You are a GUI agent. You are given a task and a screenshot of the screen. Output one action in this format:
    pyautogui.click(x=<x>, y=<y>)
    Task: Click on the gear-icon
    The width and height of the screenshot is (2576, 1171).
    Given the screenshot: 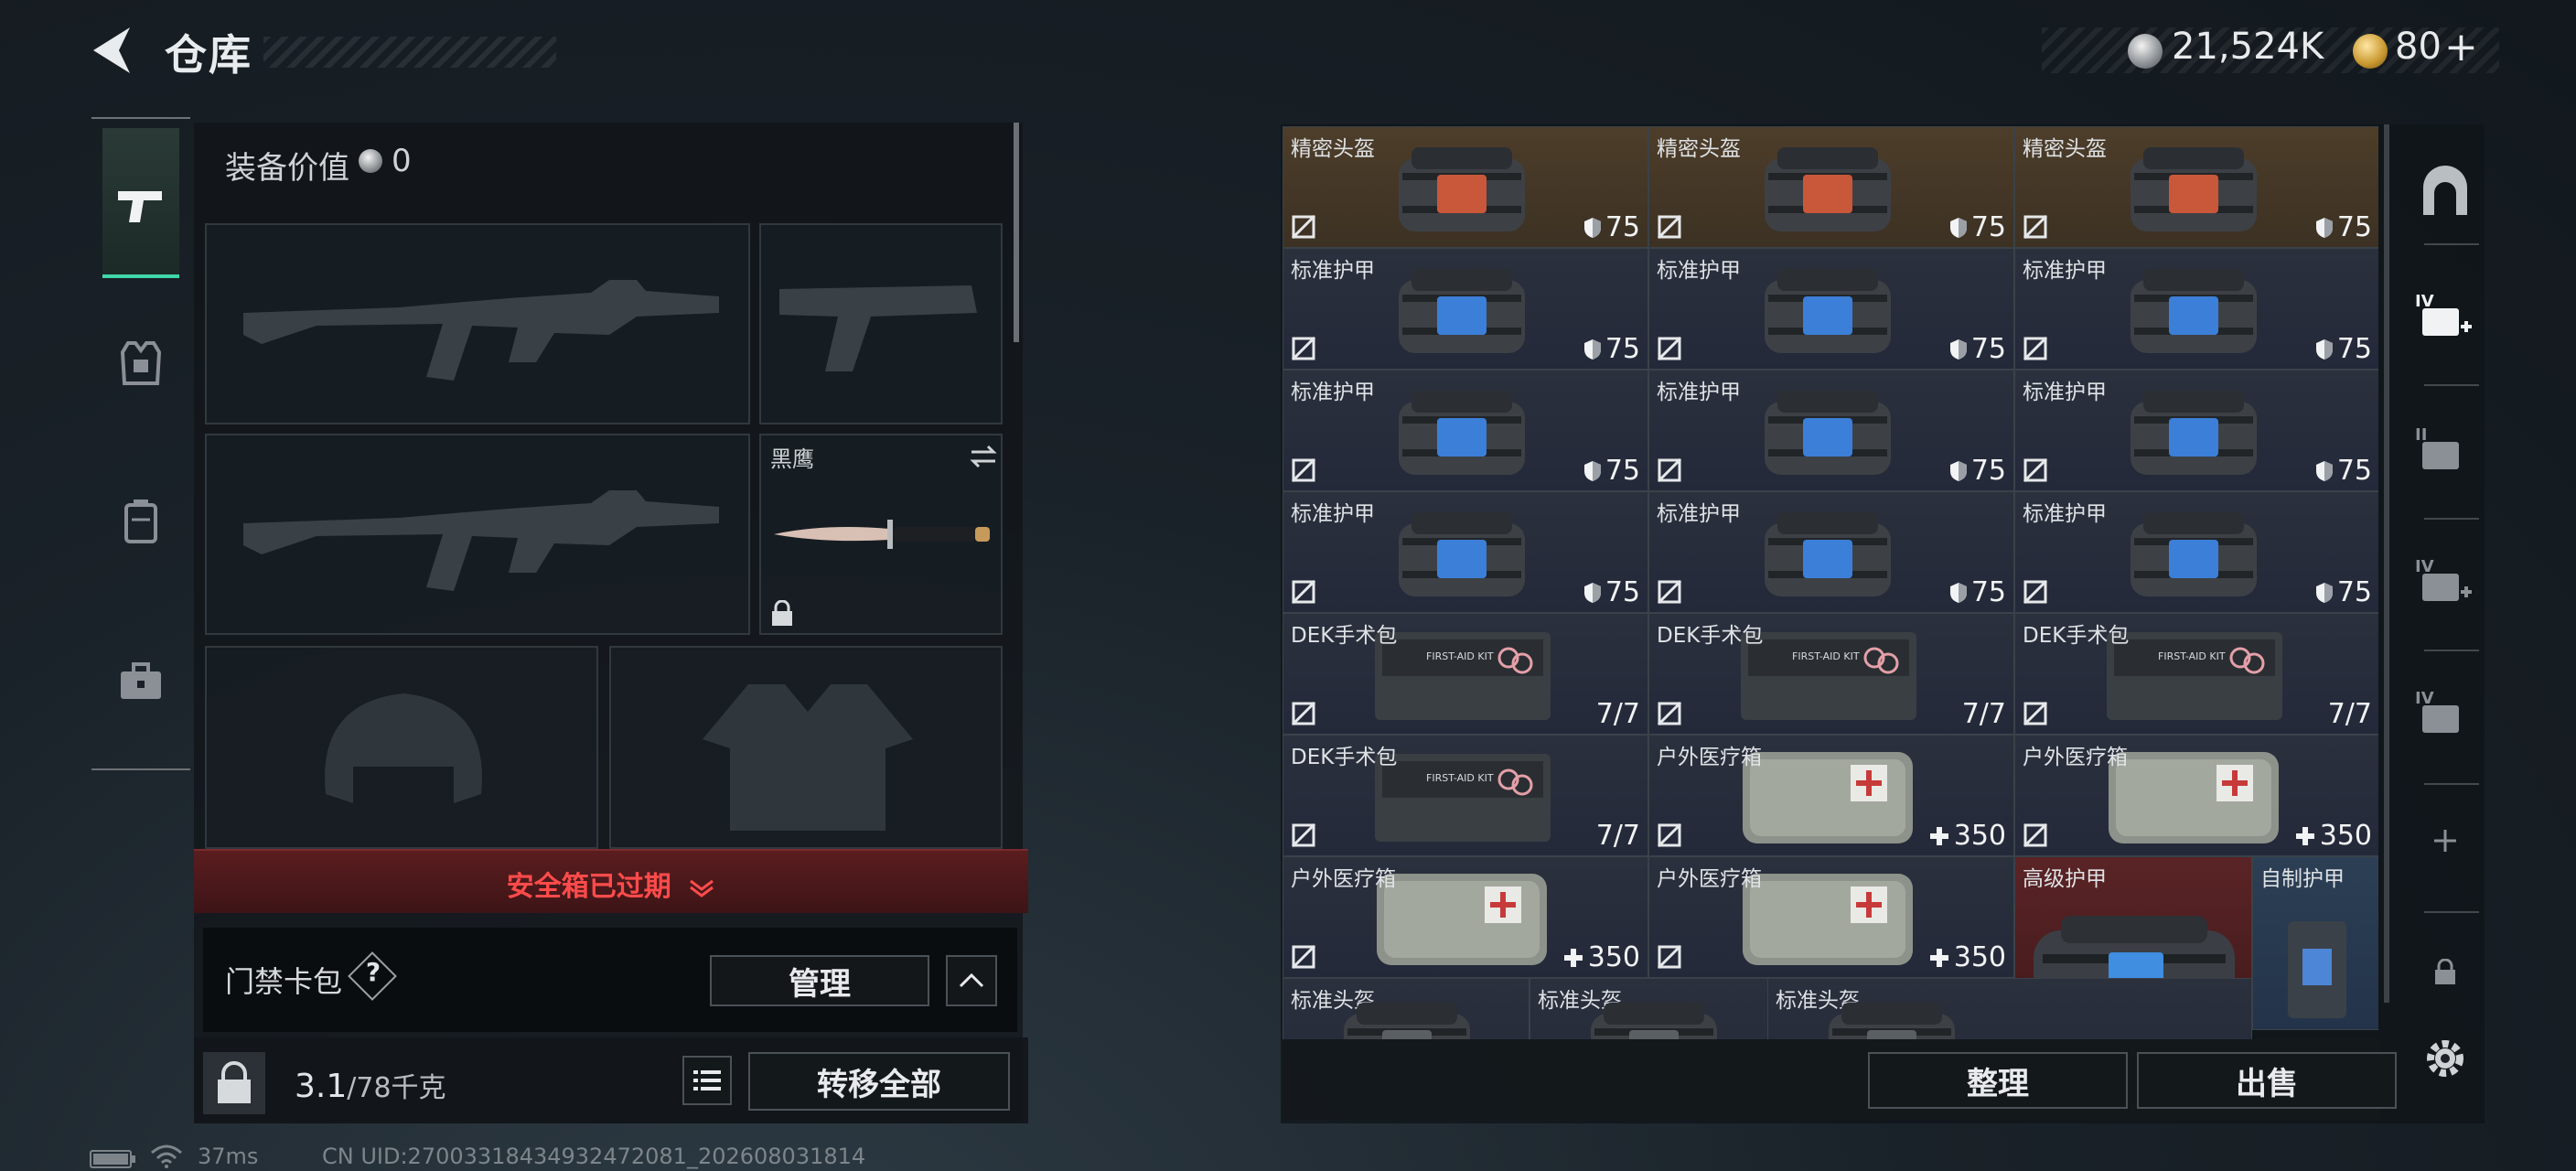 What is the action you would take?
    pyautogui.click(x=2445, y=1058)
    